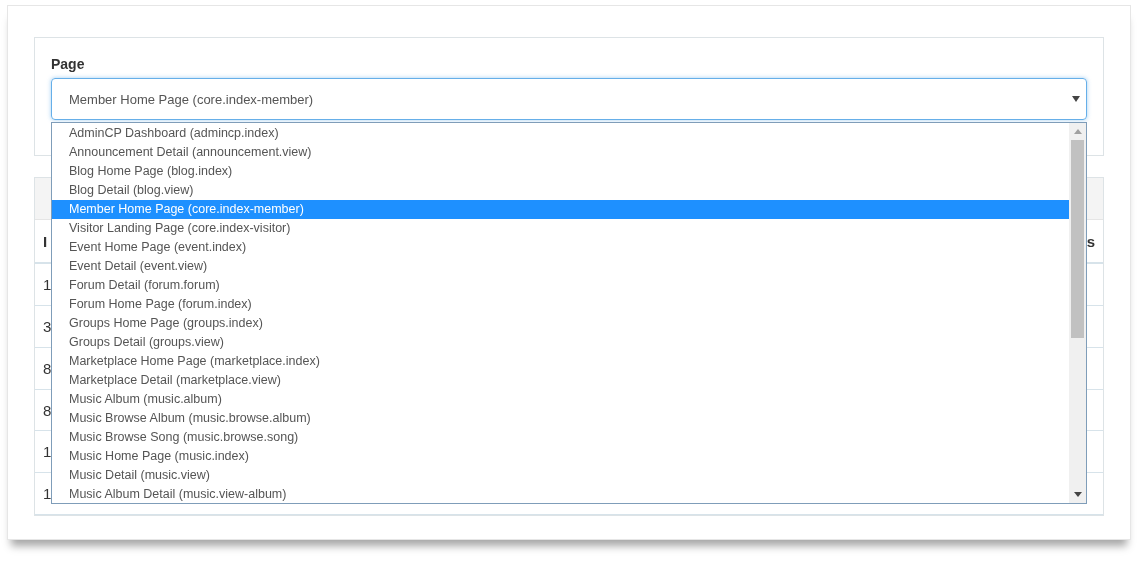 This screenshot has height=572, width=1145. Describe the element at coordinates (560, 437) in the screenshot. I see `dropdown-option: Music Browse Song (music.browse.song)` at that location.